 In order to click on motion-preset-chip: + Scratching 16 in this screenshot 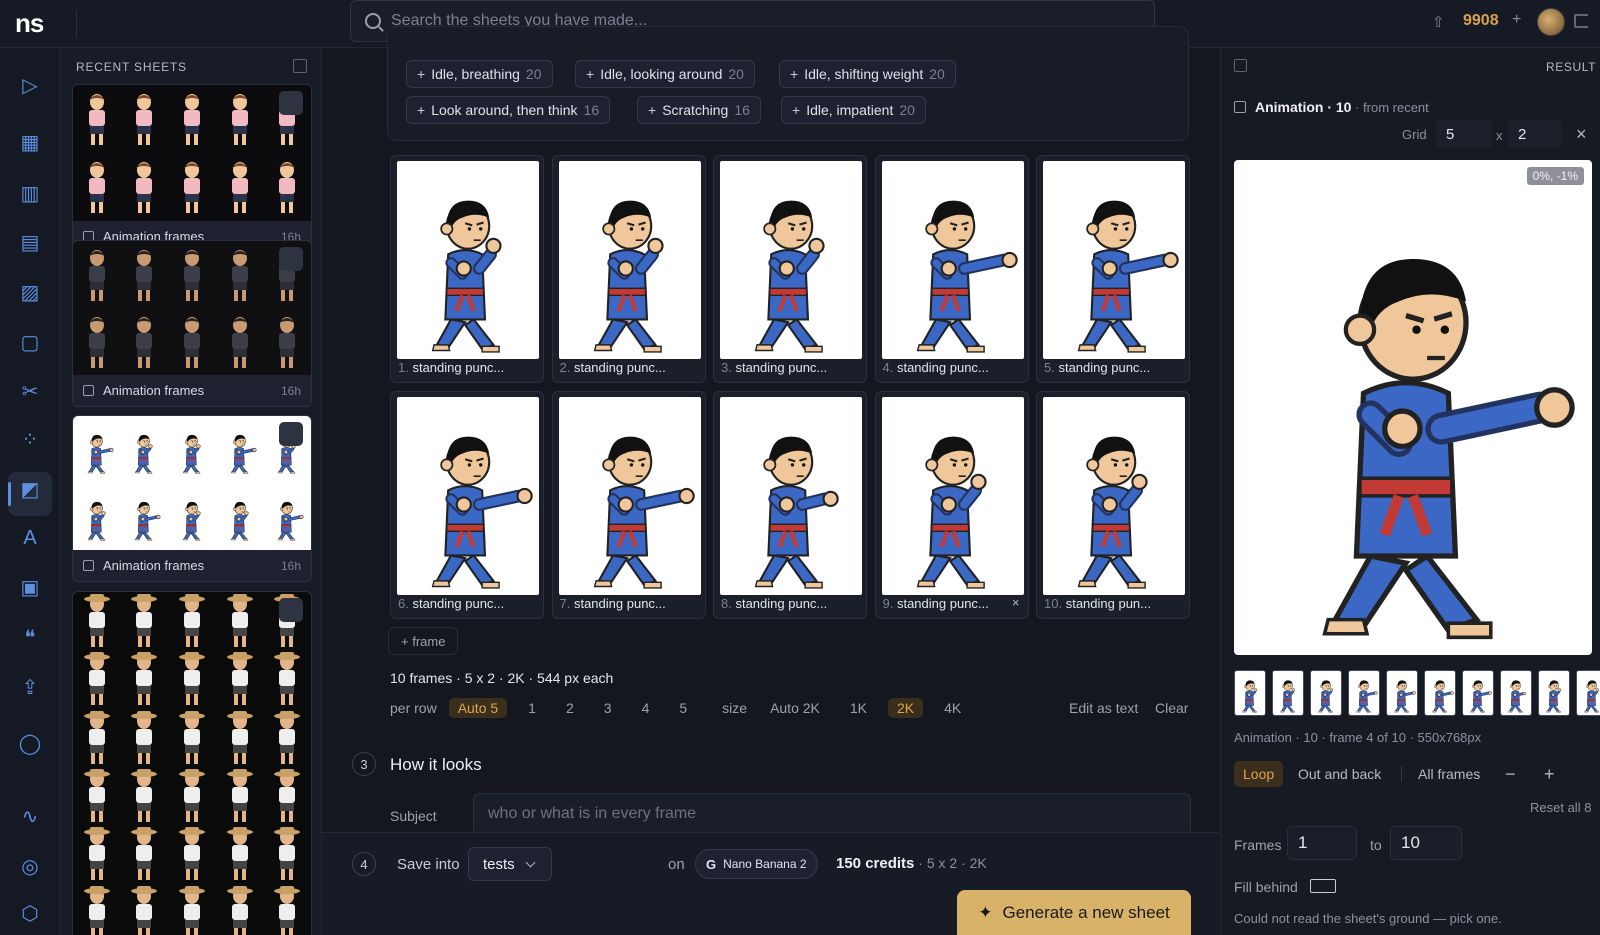, I will do `click(699, 110)`.